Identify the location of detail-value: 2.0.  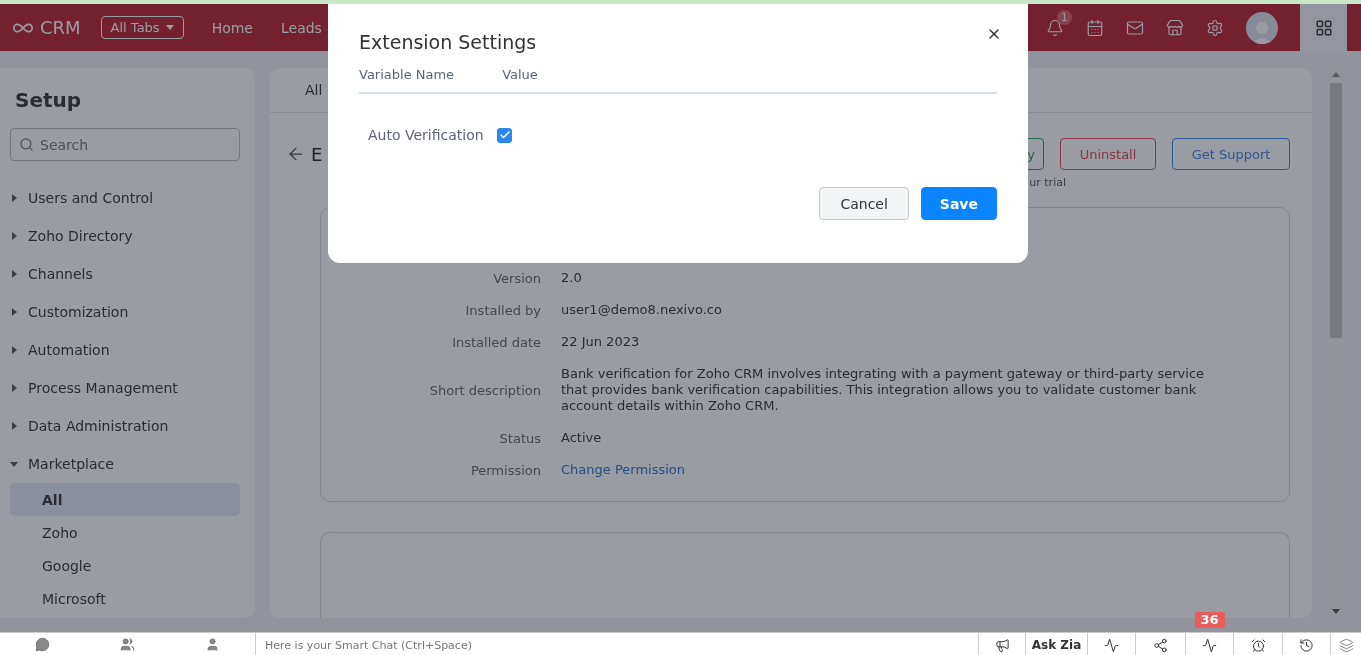
(572, 278).